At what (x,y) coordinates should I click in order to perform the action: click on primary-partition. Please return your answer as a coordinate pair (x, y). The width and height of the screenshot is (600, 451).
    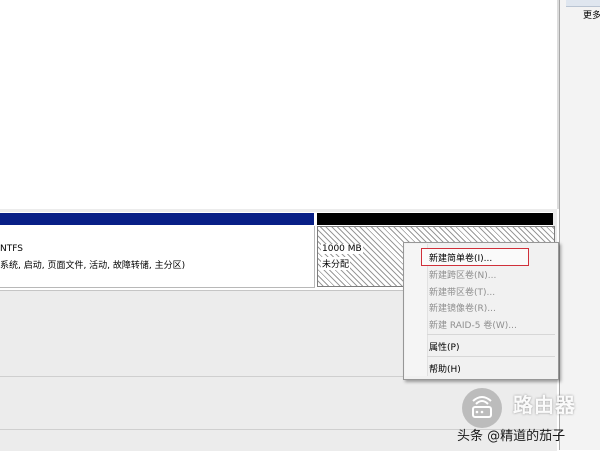
    Looking at the image, I should click on (157, 257).